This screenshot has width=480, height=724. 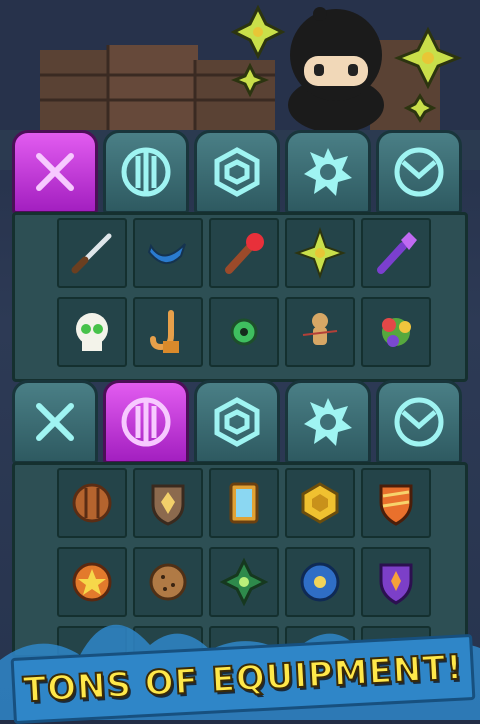 I want to click on green-orb-icon, so click(x=244, y=332).